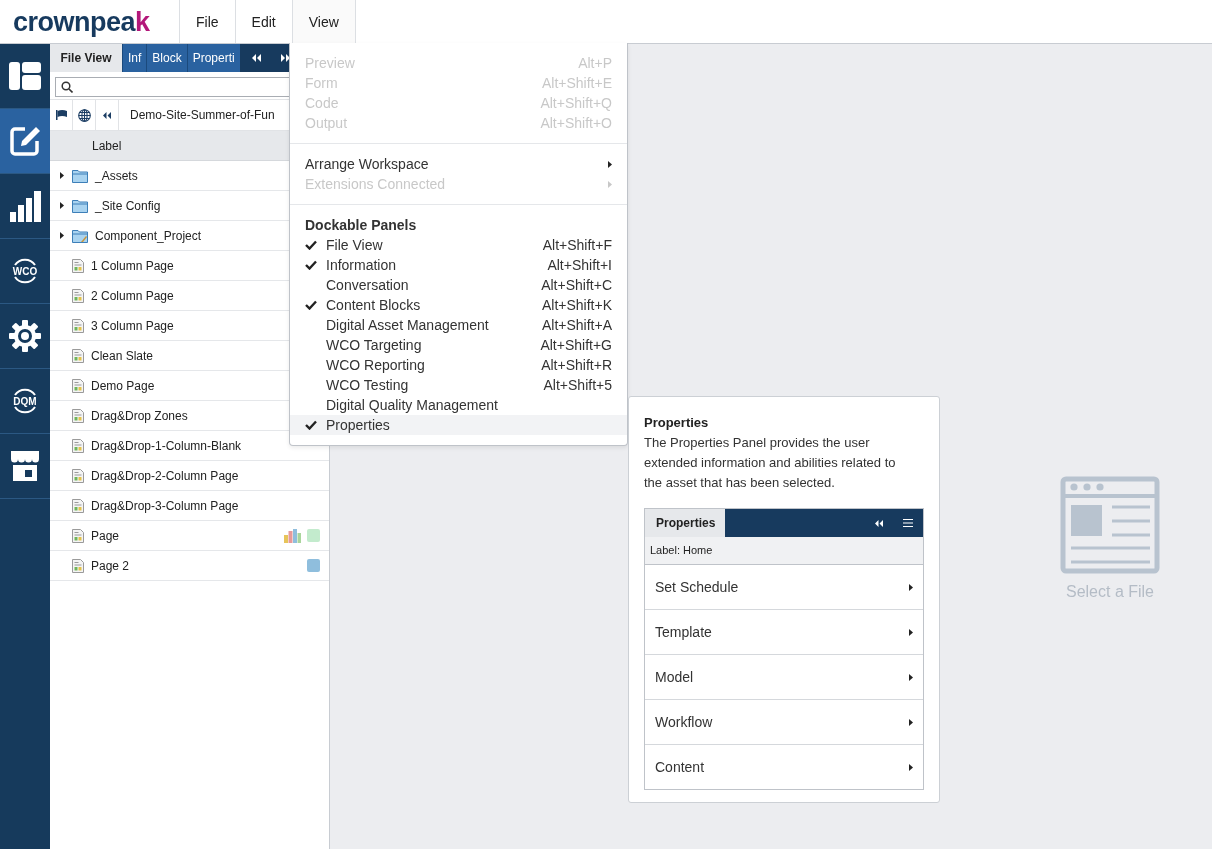  I want to click on panel-tab: Inf, so click(134, 58).